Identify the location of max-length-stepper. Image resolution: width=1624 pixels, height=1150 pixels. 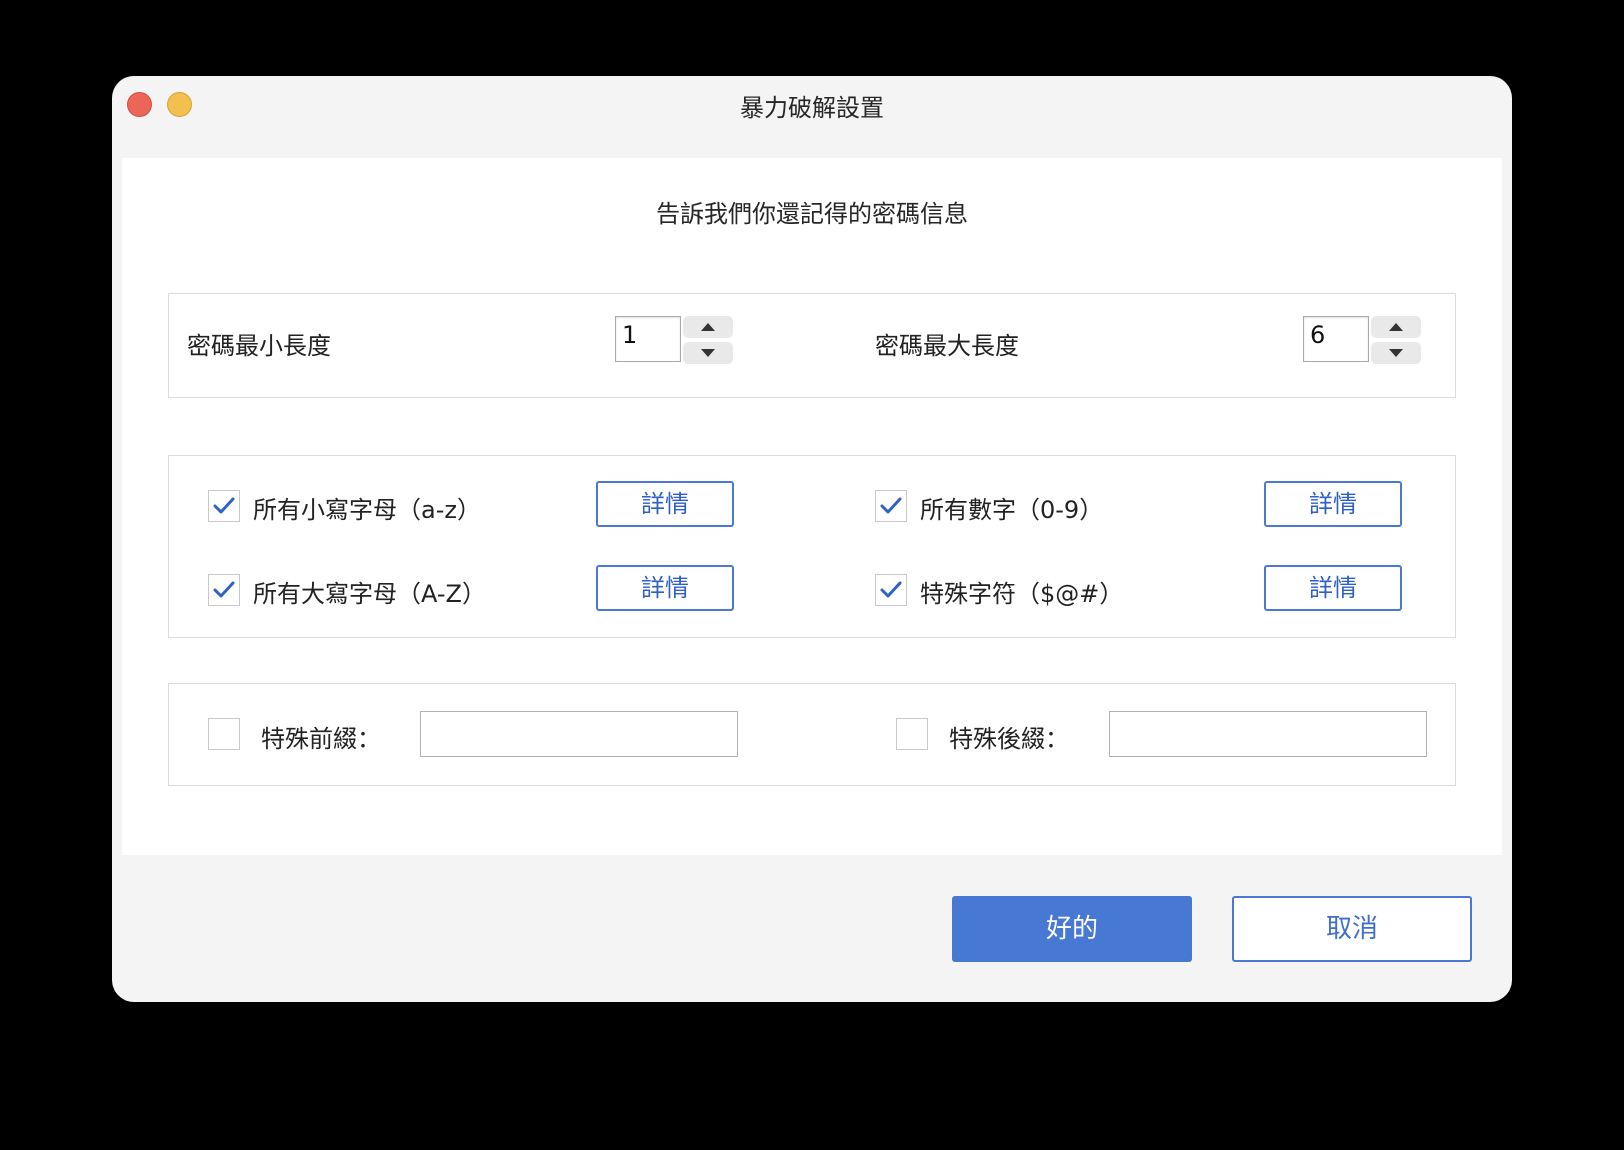
(1396, 340).